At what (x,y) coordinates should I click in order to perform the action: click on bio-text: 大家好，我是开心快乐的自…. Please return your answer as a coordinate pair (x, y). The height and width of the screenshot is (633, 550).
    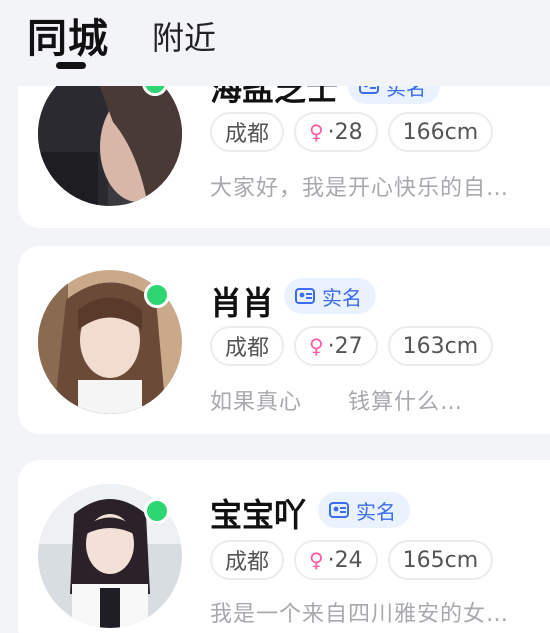
    Looking at the image, I should click on (360, 188).